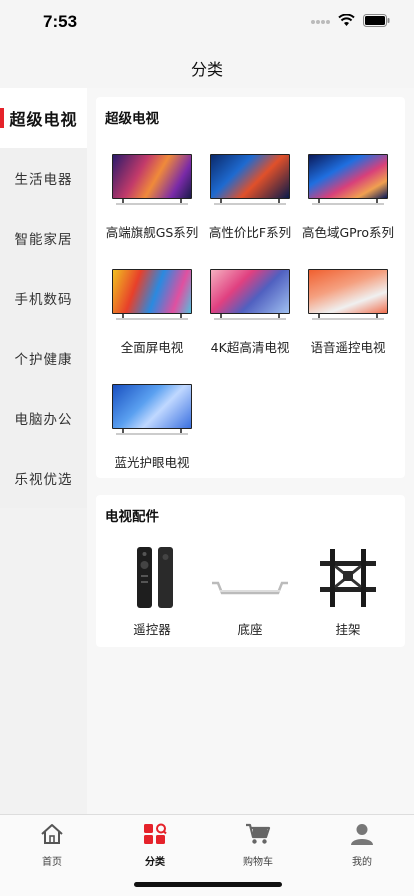 This screenshot has width=414, height=896. Describe the element at coordinates (155, 845) in the screenshot. I see `tab-category: 分类` at that location.